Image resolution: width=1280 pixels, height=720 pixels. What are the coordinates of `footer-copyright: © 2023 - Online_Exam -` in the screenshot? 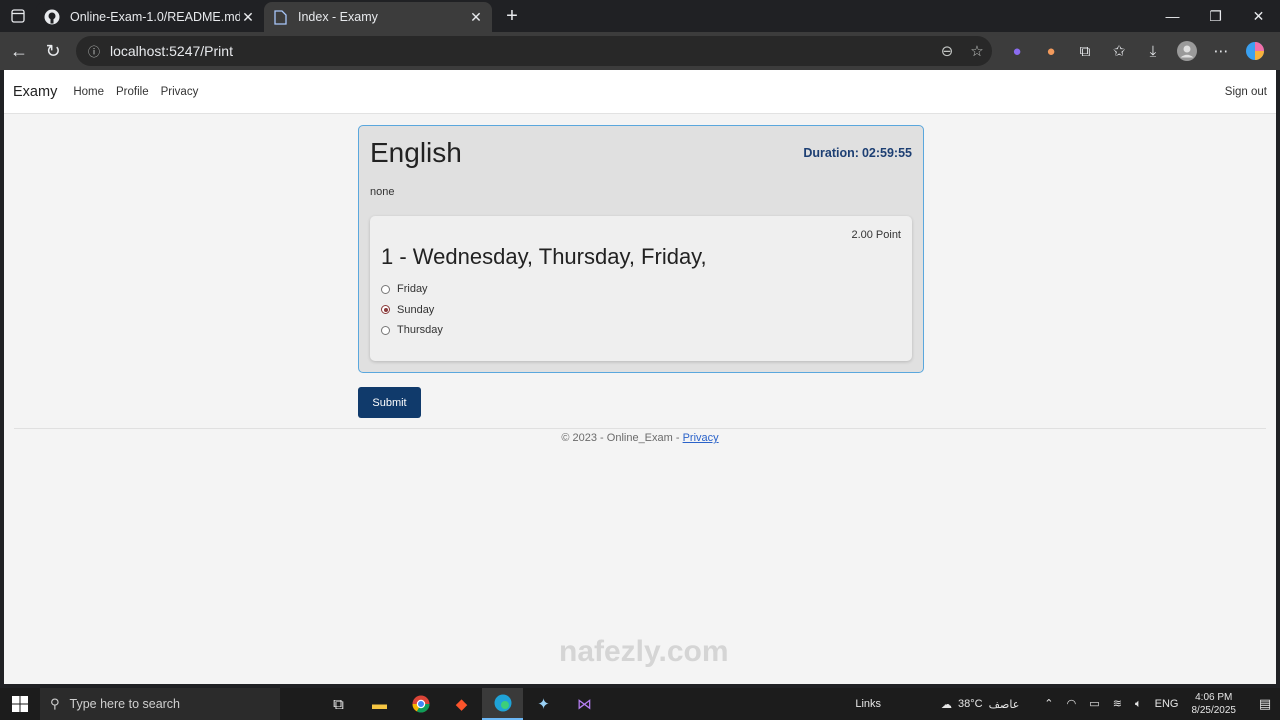 It's located at (622, 438).